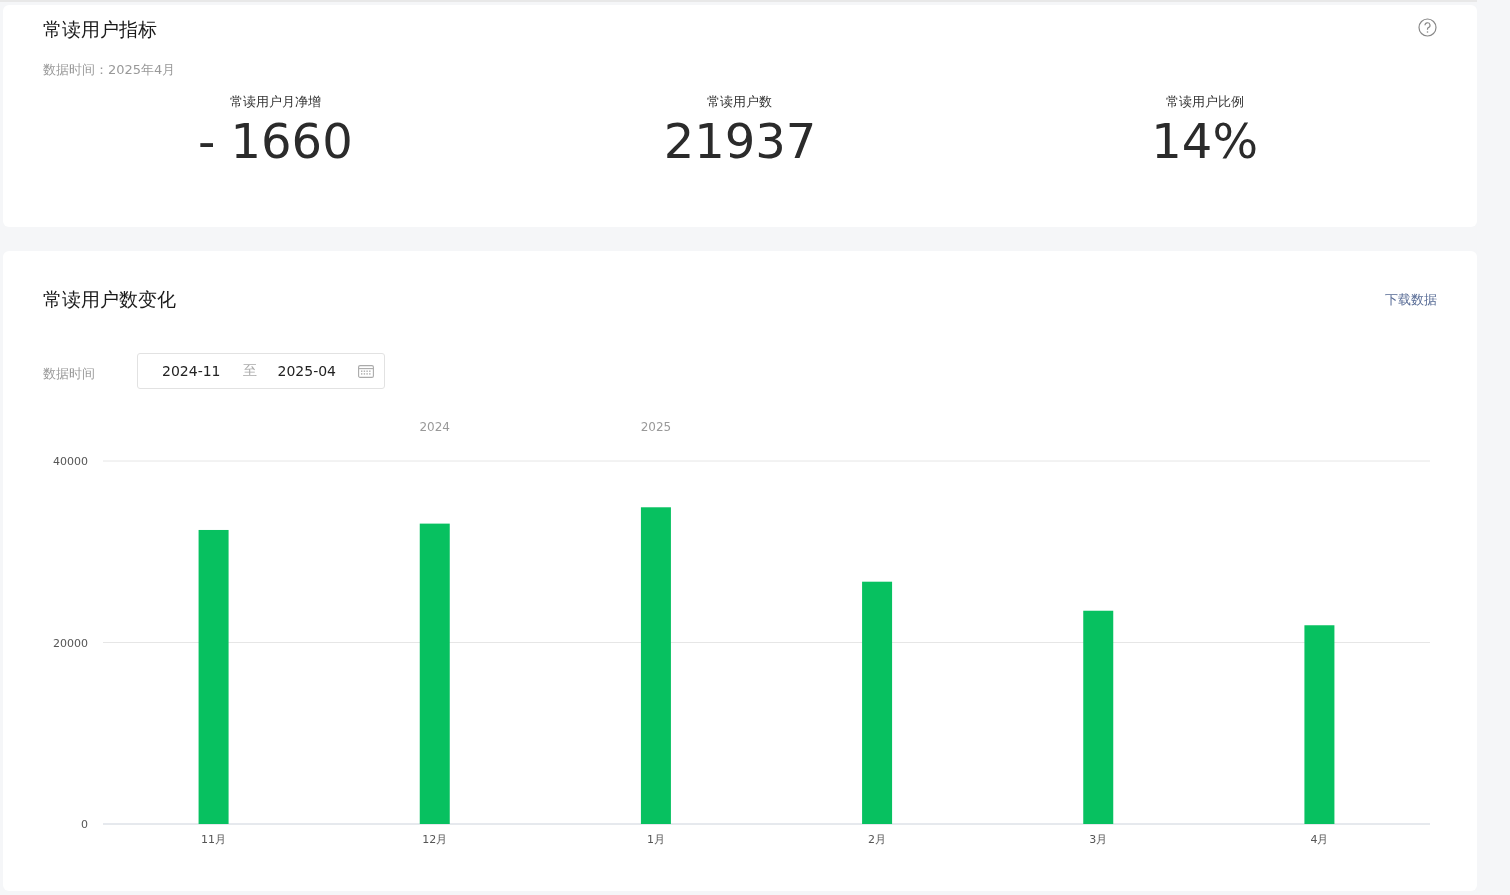  What do you see at coordinates (740, 141) in the screenshot?
I see `metric-value: 21937` at bounding box center [740, 141].